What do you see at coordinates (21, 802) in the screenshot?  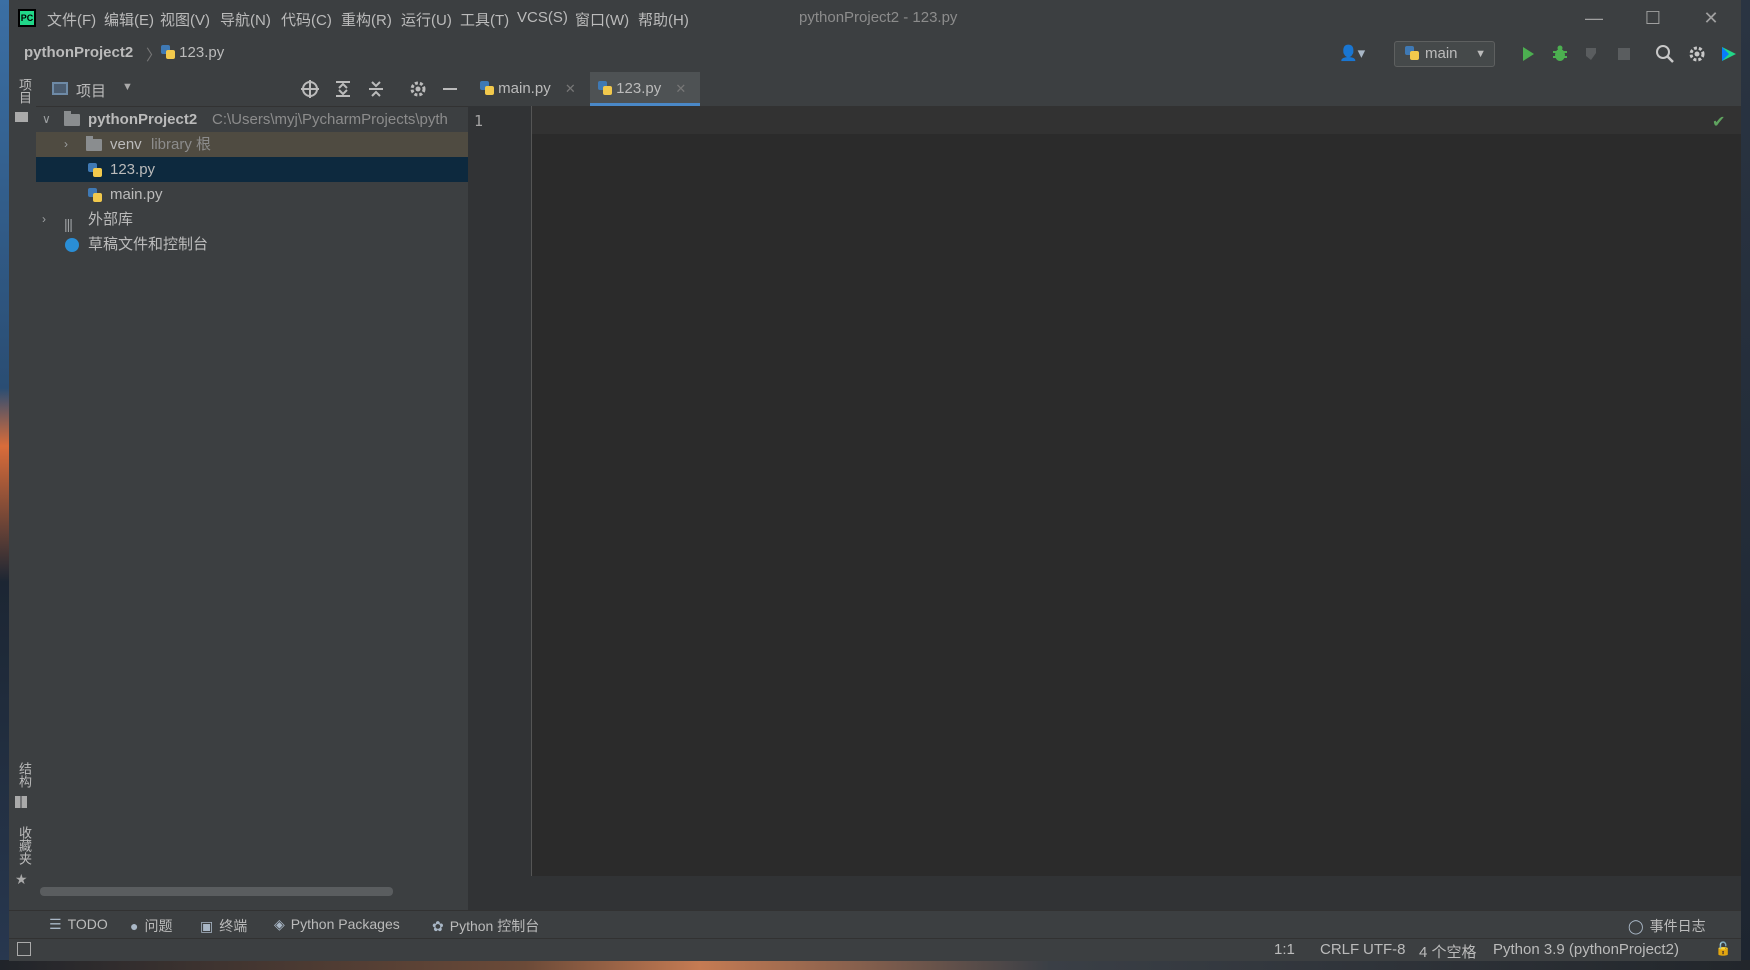 I see `structure-icon` at bounding box center [21, 802].